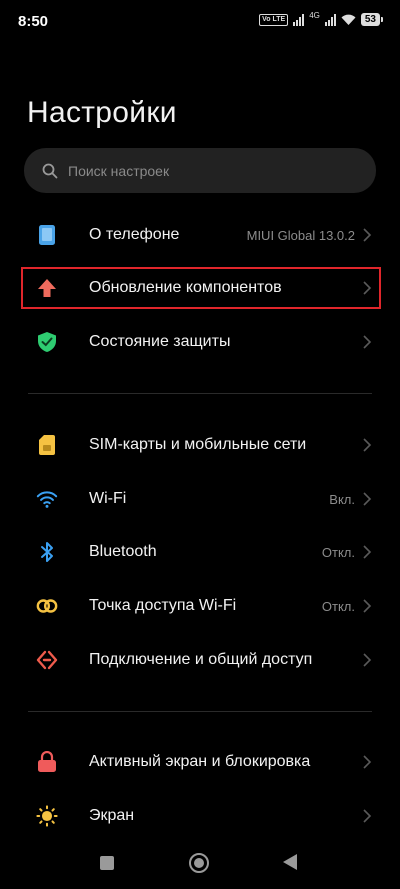  I want to click on settings-item-value: Вкл., so click(342, 499).